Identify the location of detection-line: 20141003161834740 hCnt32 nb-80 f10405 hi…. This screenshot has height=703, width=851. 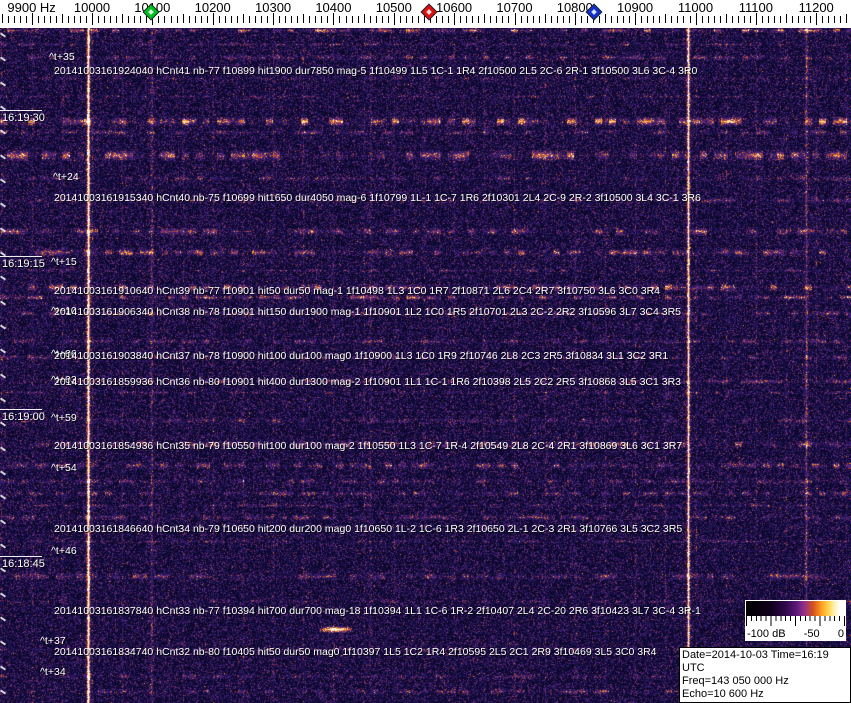
(355, 652).